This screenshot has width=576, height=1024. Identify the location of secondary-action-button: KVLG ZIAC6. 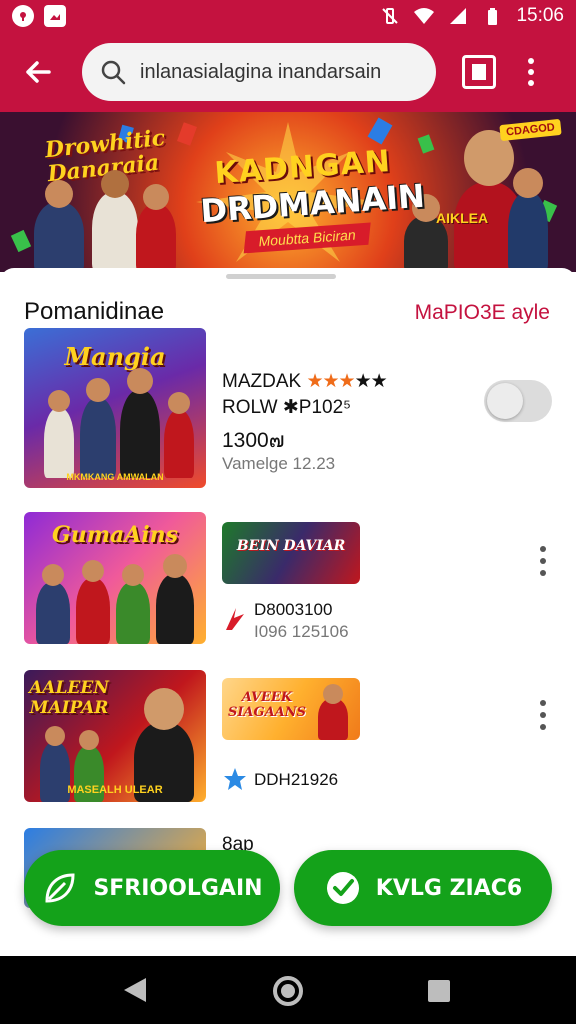
(423, 888).